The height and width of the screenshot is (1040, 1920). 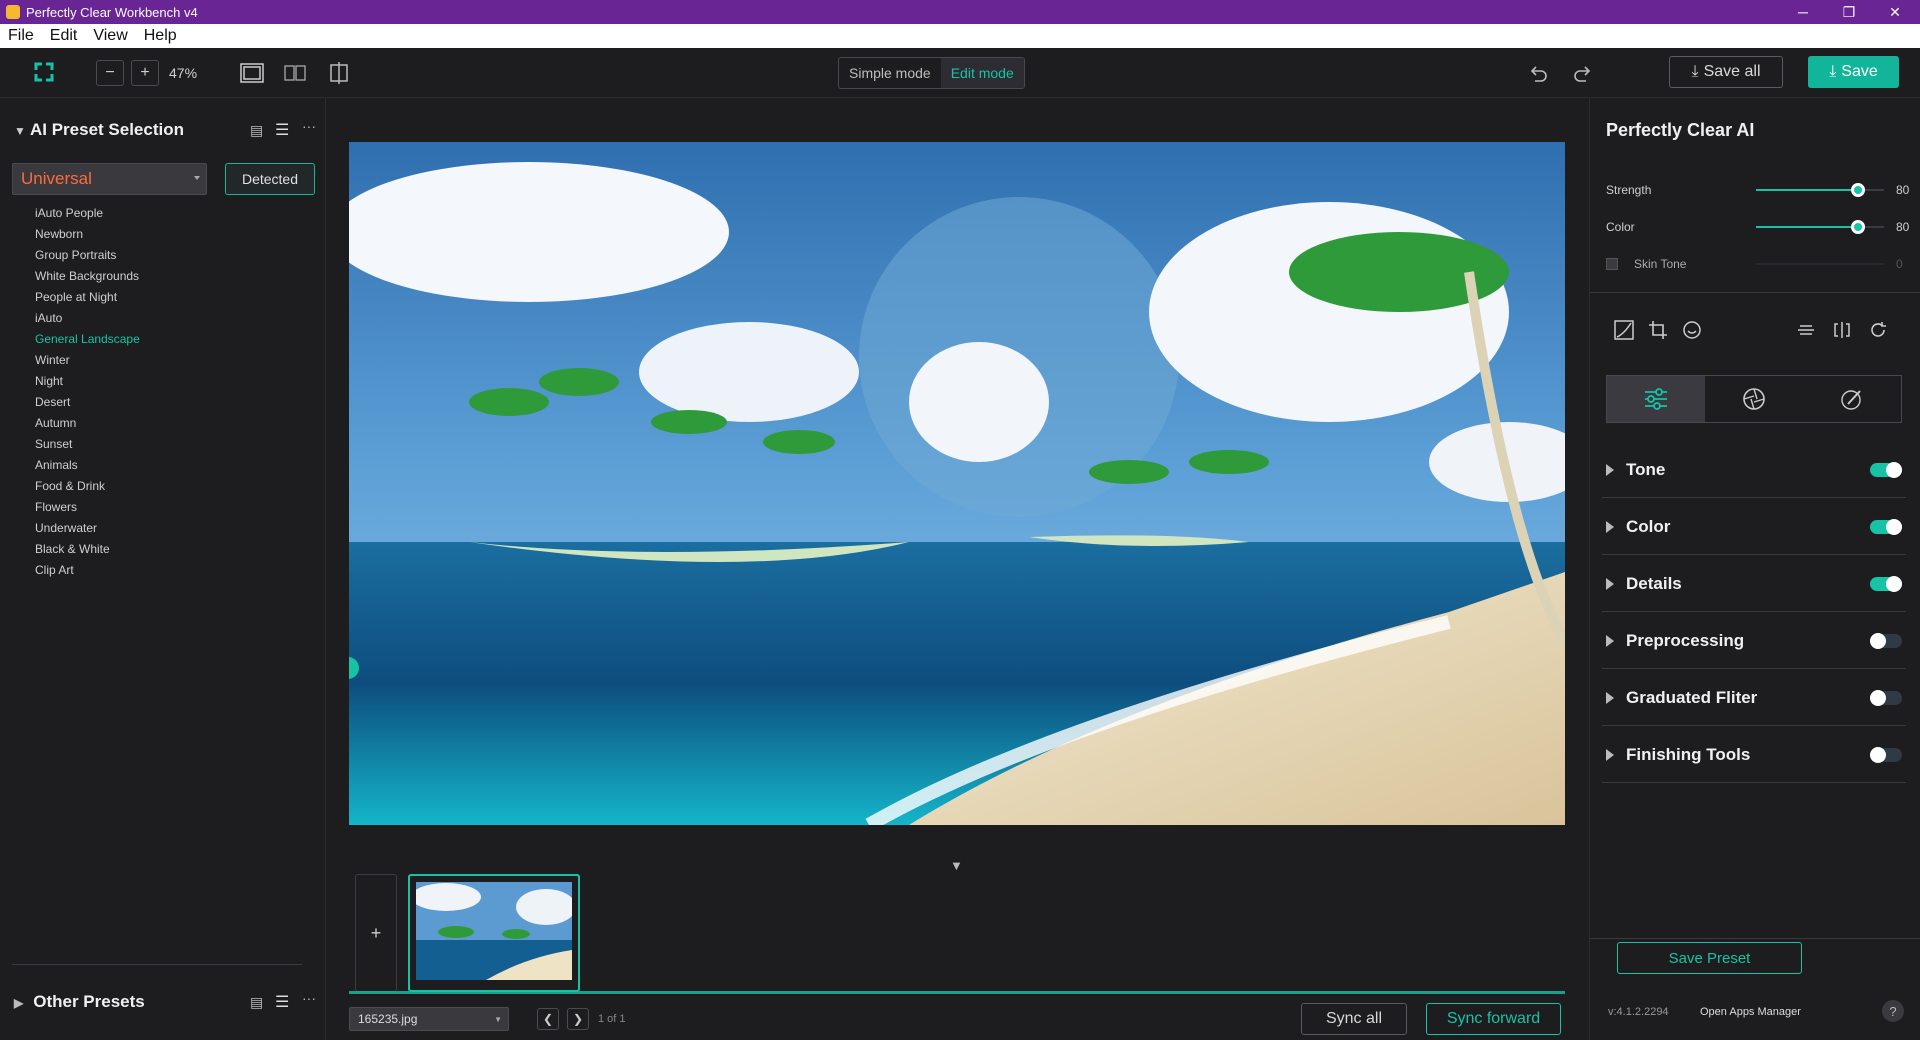 I want to click on tab-retouch, so click(x=1852, y=399).